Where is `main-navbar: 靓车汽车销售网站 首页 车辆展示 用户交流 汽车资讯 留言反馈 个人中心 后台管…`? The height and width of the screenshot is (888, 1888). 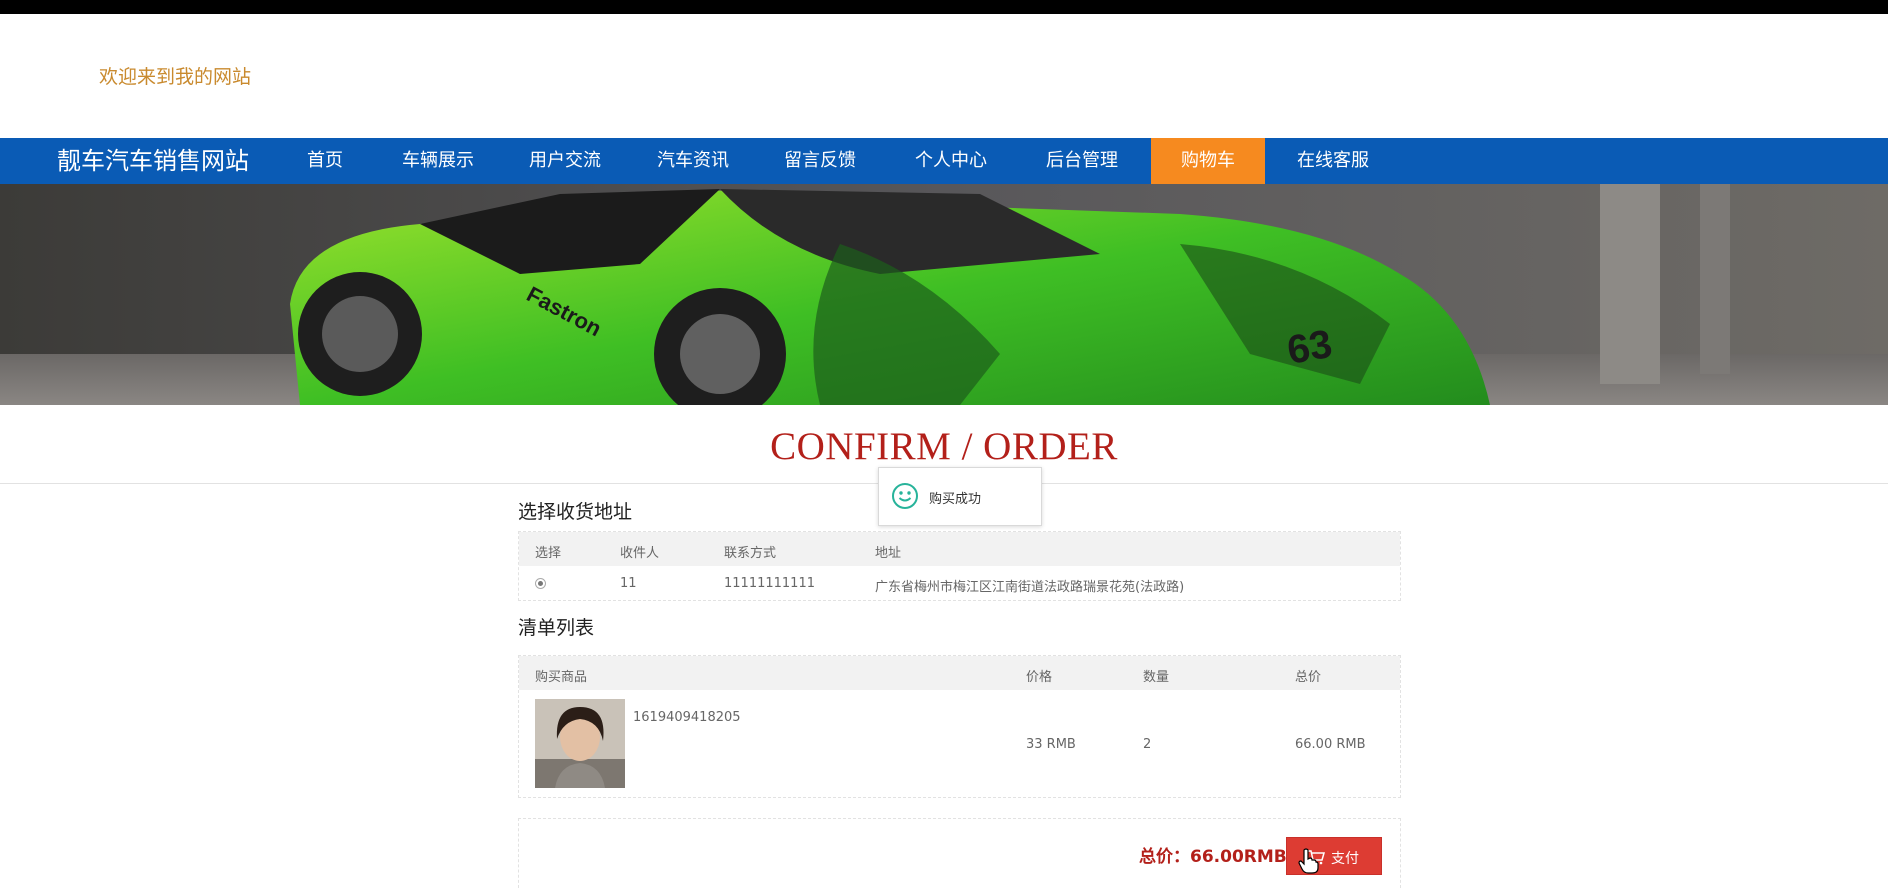
main-navbar: 靓车汽车销售网站 首页 车辆展示 用户交流 汽车资讯 留言反馈 个人中心 后台管… is located at coordinates (944, 161).